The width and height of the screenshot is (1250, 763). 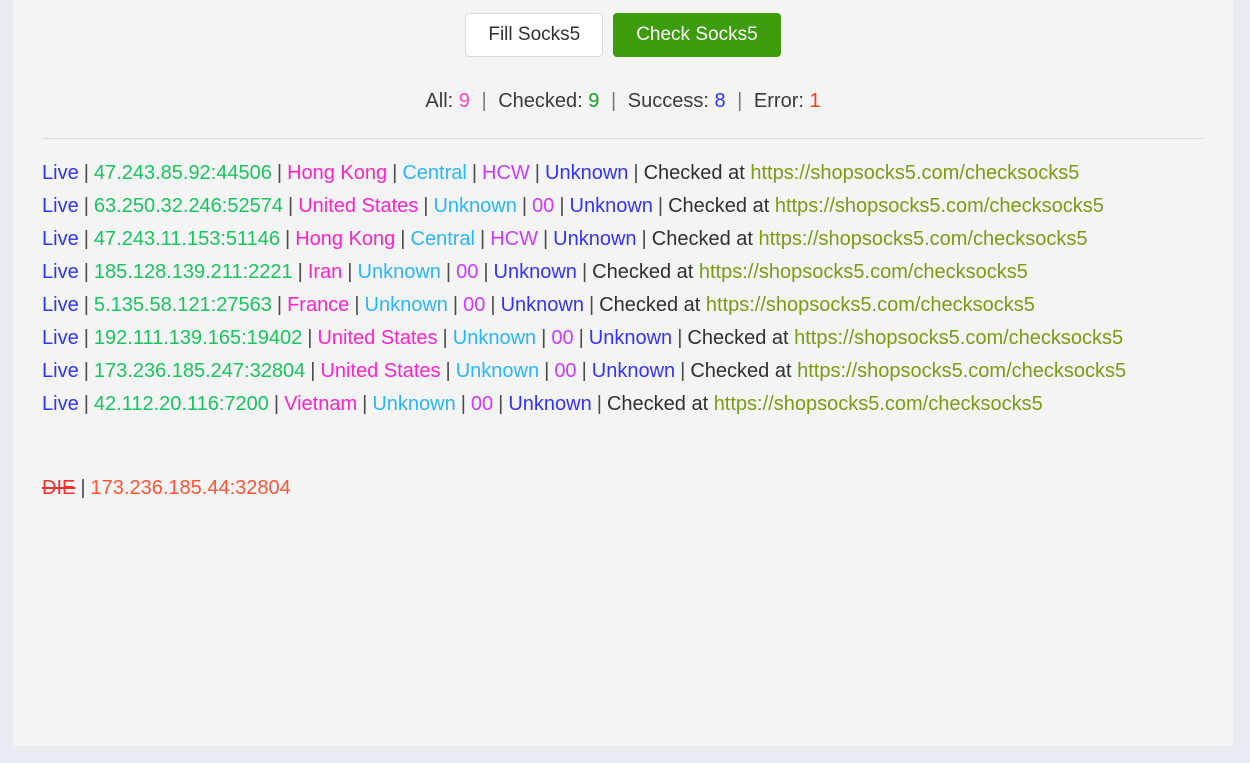 What do you see at coordinates (439, 101) in the screenshot?
I see `stat-all-label: All:` at bounding box center [439, 101].